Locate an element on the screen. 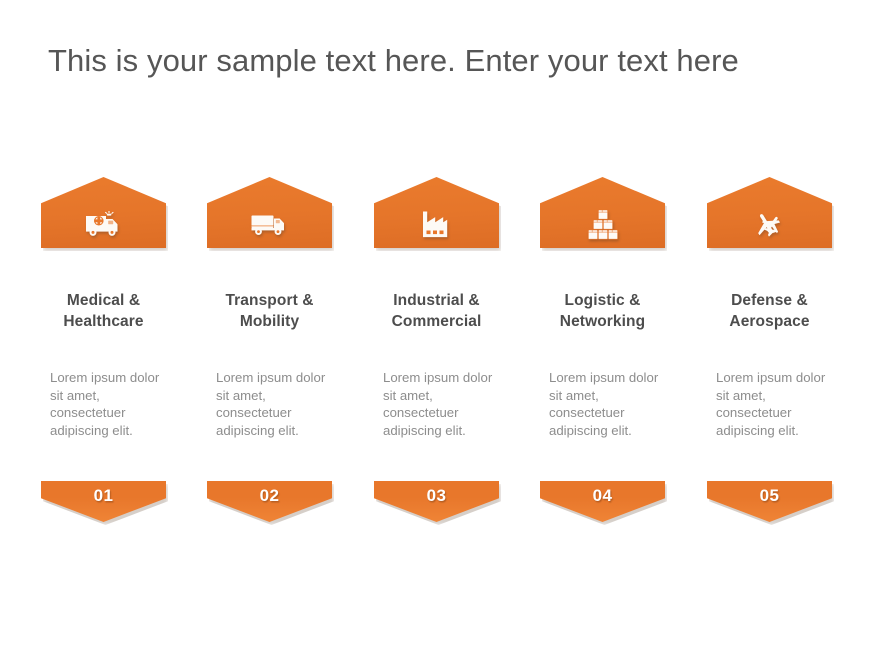 The image size is (870, 653). badge-number: 01 is located at coordinates (103, 495).